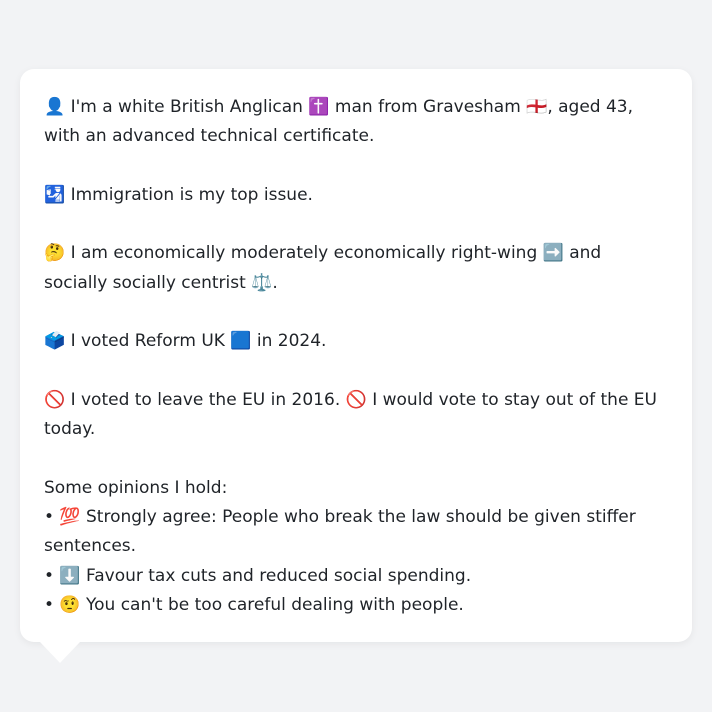 This screenshot has height=712, width=712. I want to click on vote-2024-text: 🗳️ I voted Reform UK 🟦 in 2024., so click(185, 341).